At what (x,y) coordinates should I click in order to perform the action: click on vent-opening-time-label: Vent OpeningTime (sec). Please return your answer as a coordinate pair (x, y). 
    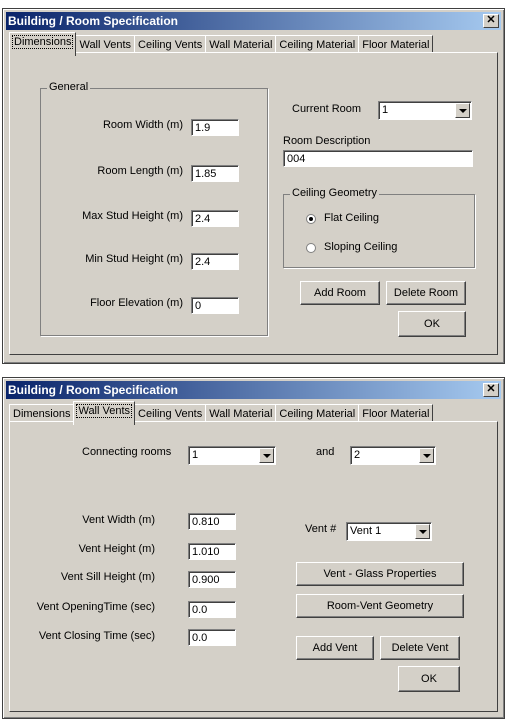
    Looking at the image, I should click on (95, 607).